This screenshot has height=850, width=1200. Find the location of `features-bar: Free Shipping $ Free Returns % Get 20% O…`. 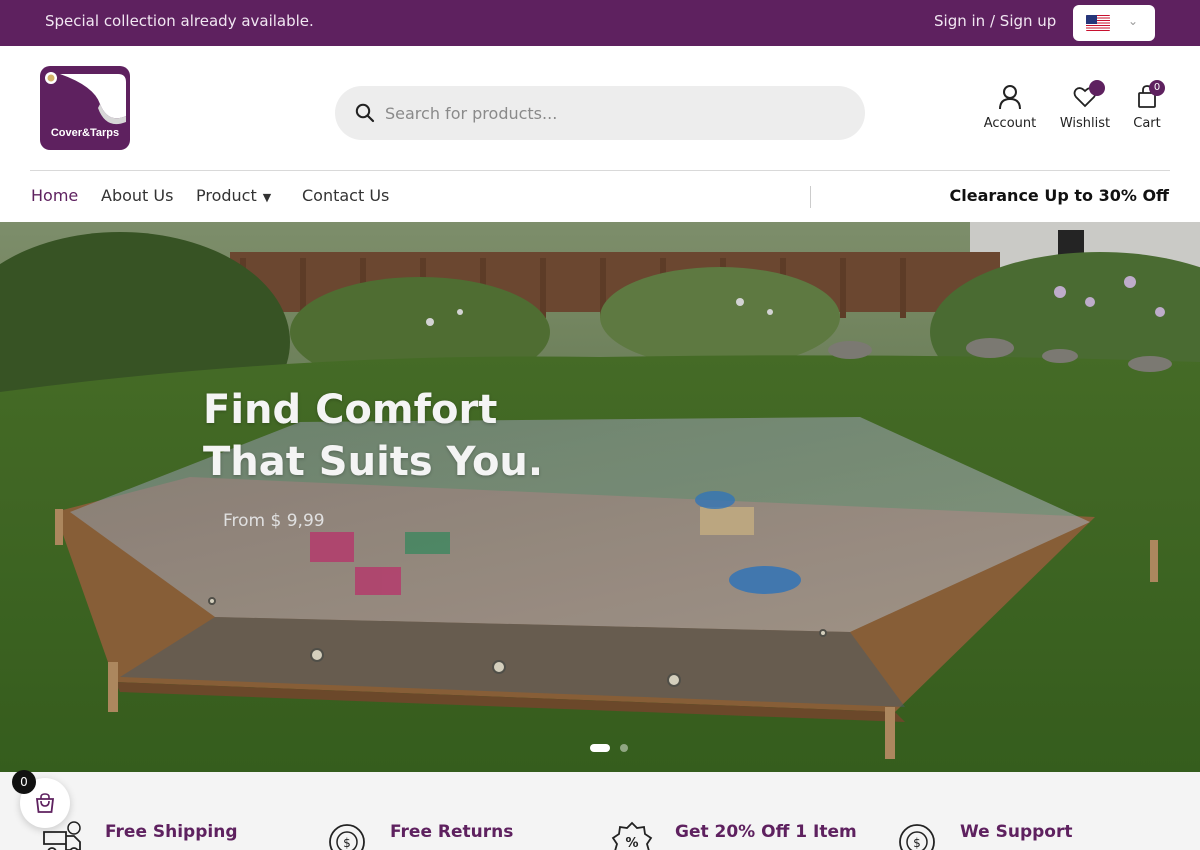

features-bar: Free Shipping $ Free Returns % Get 20% O… is located at coordinates (600, 811).